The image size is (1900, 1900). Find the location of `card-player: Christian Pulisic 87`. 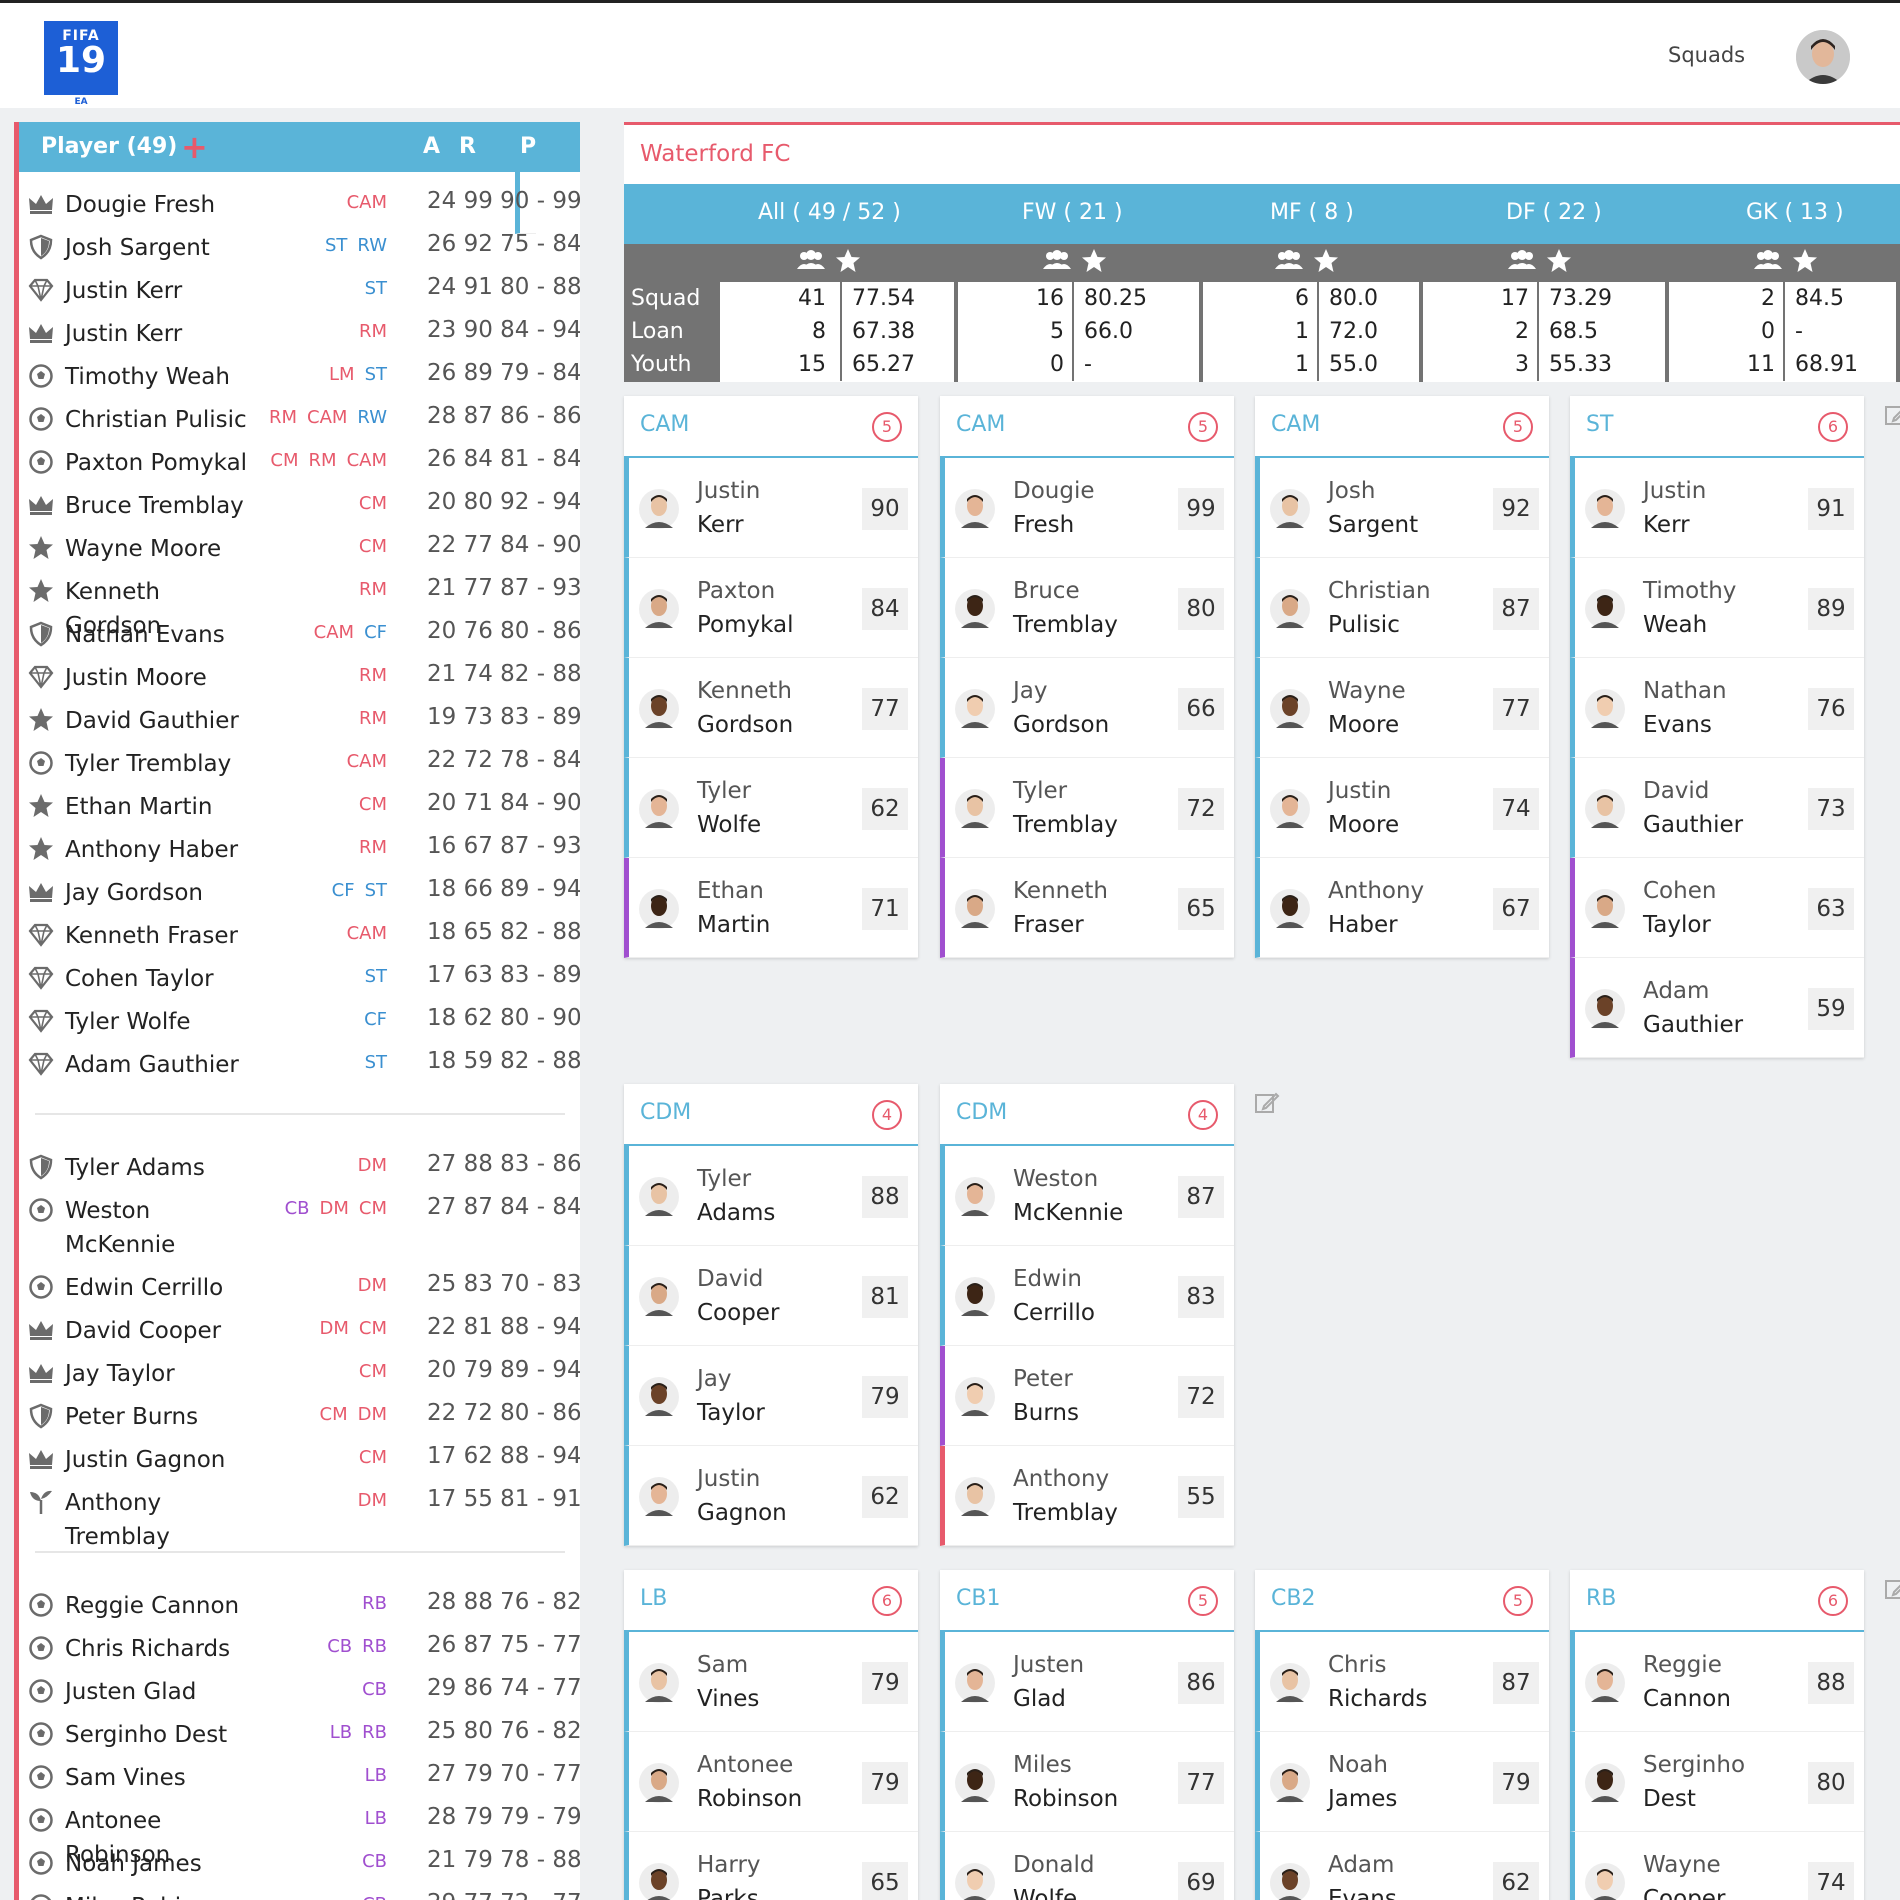

card-player: Christian Pulisic 87 is located at coordinates (1402, 608).